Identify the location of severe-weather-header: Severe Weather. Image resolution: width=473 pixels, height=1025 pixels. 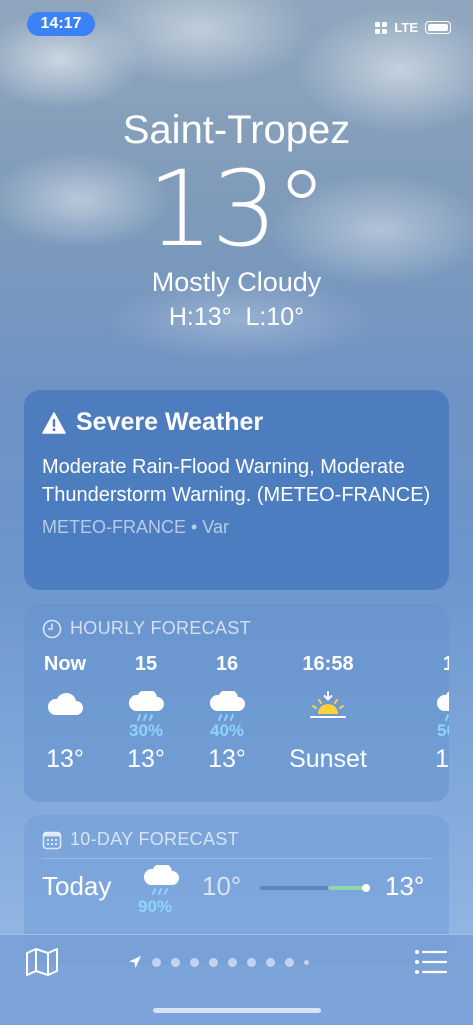
(236, 422).